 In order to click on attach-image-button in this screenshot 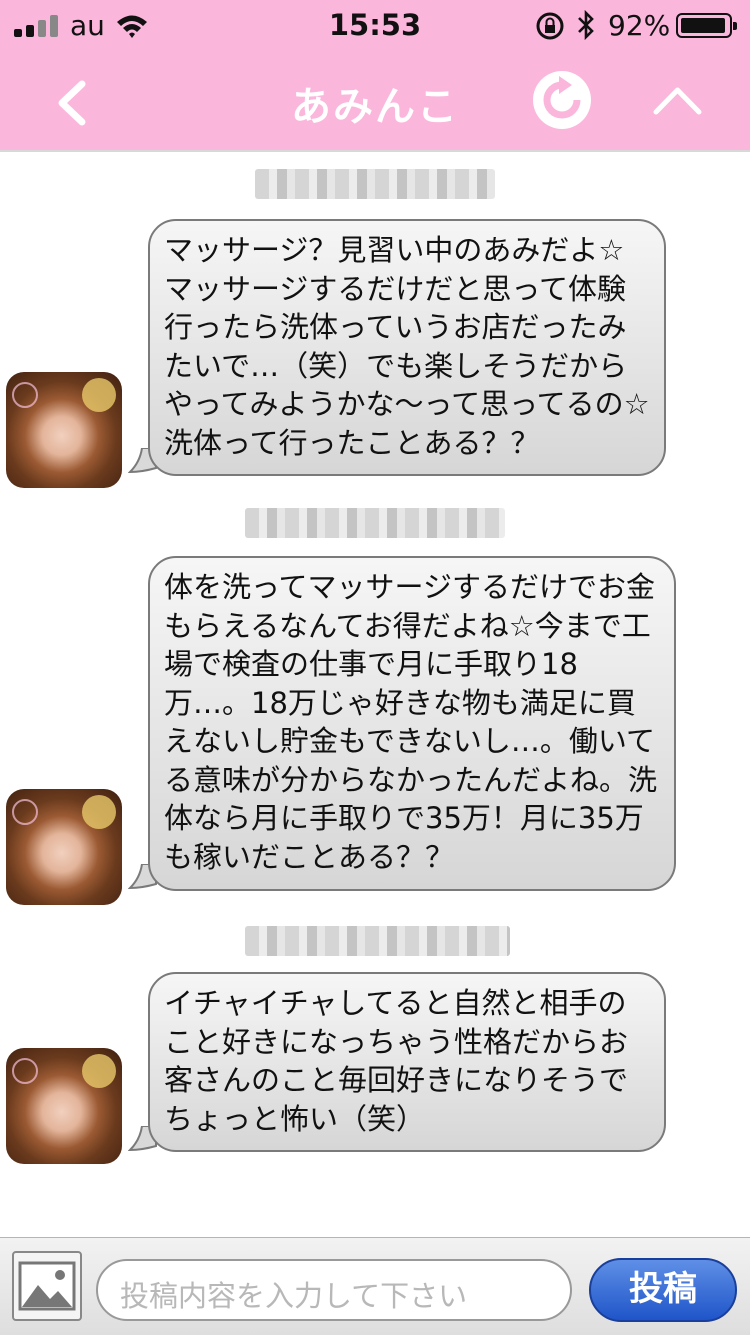, I will do `click(47, 1286)`.